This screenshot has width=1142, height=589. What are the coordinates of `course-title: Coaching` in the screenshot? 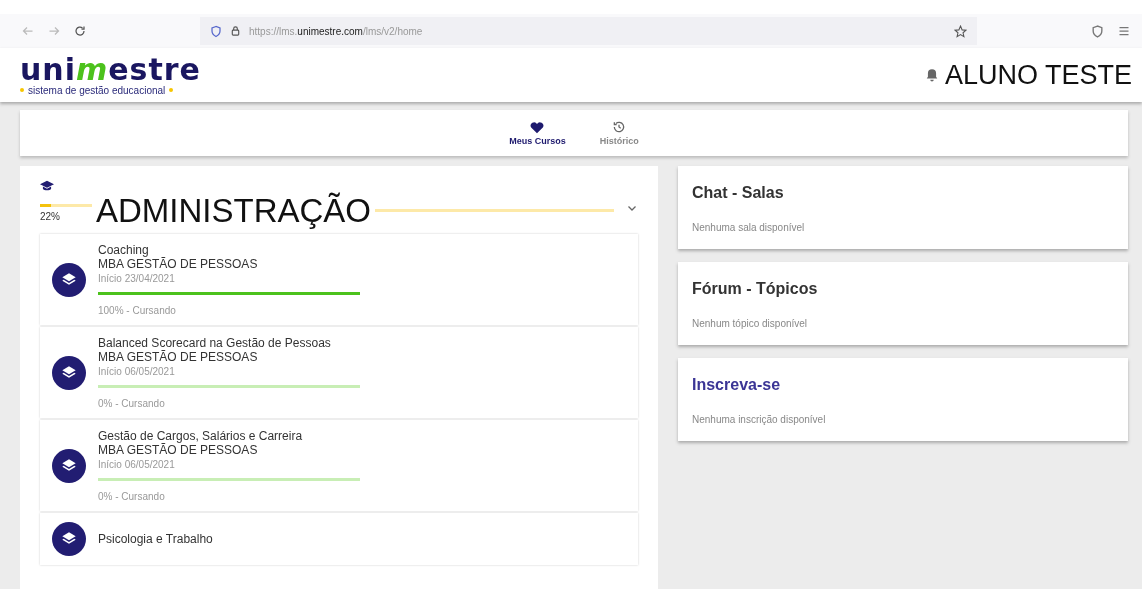 It's located at (123, 250).